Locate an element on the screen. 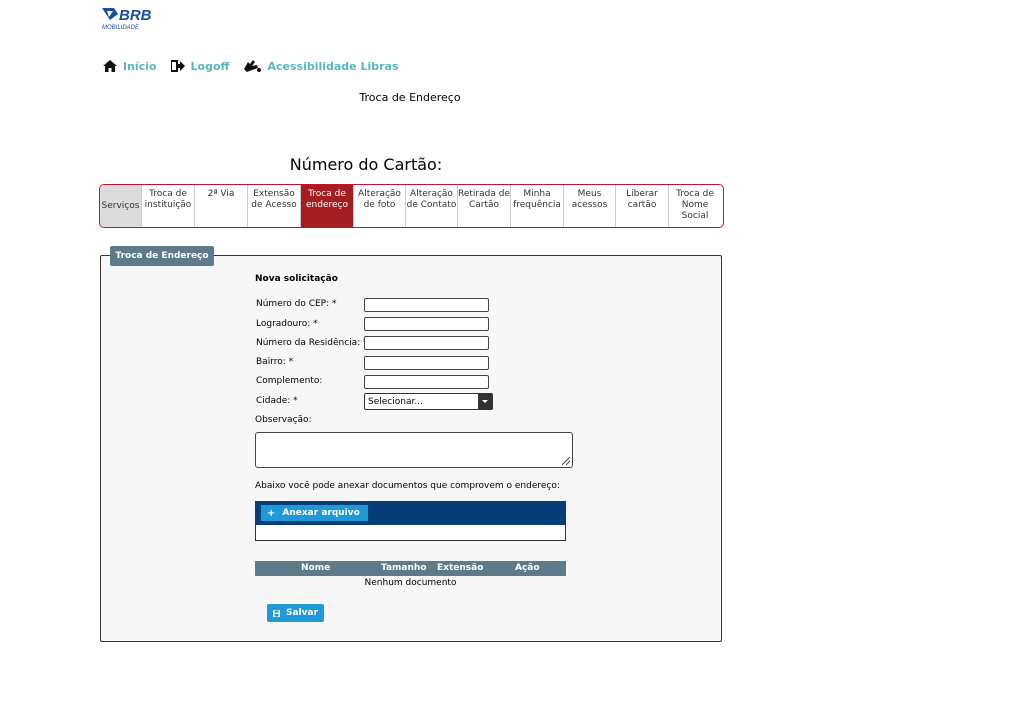 Image resolution: width=1023 pixels, height=724 pixels. floppy-disk-icon is located at coordinates (276, 613).